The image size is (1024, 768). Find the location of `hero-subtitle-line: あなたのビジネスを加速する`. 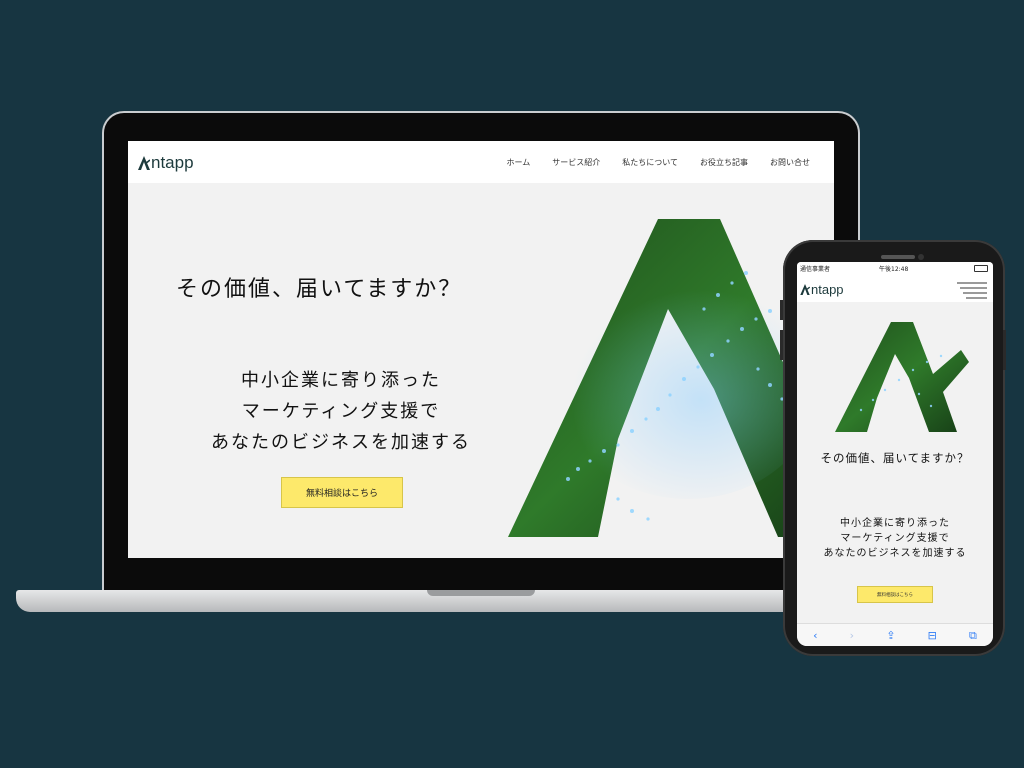

hero-subtitle-line: あなたのビジネスを加速する is located at coordinates (341, 442).